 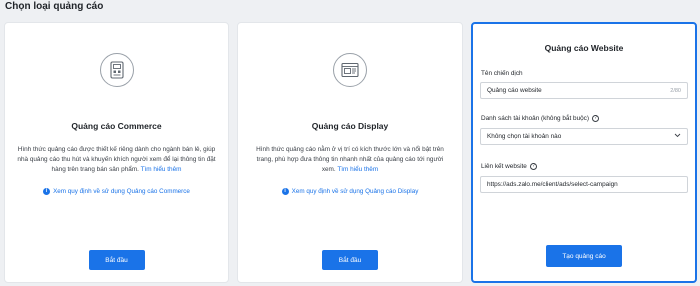 What do you see at coordinates (509, 166) in the screenshot?
I see `website-link-label: Liên kết website ?` at bounding box center [509, 166].